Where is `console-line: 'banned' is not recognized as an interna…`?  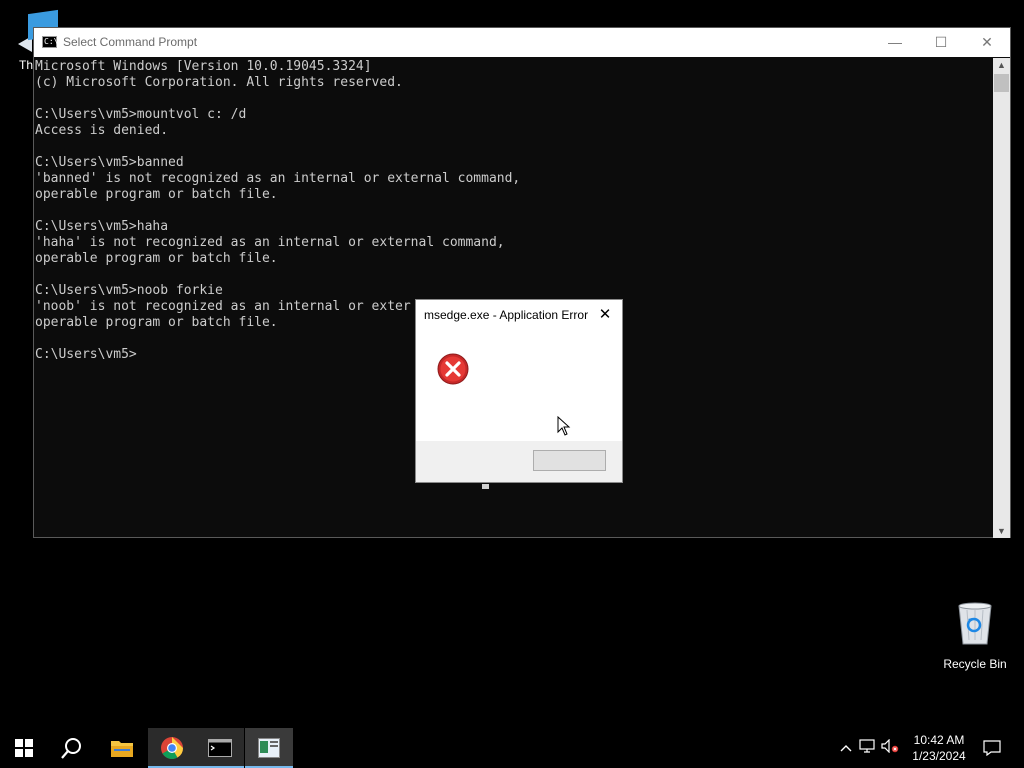 console-line: 'banned' is not recognized as an interna… is located at coordinates (278, 178).